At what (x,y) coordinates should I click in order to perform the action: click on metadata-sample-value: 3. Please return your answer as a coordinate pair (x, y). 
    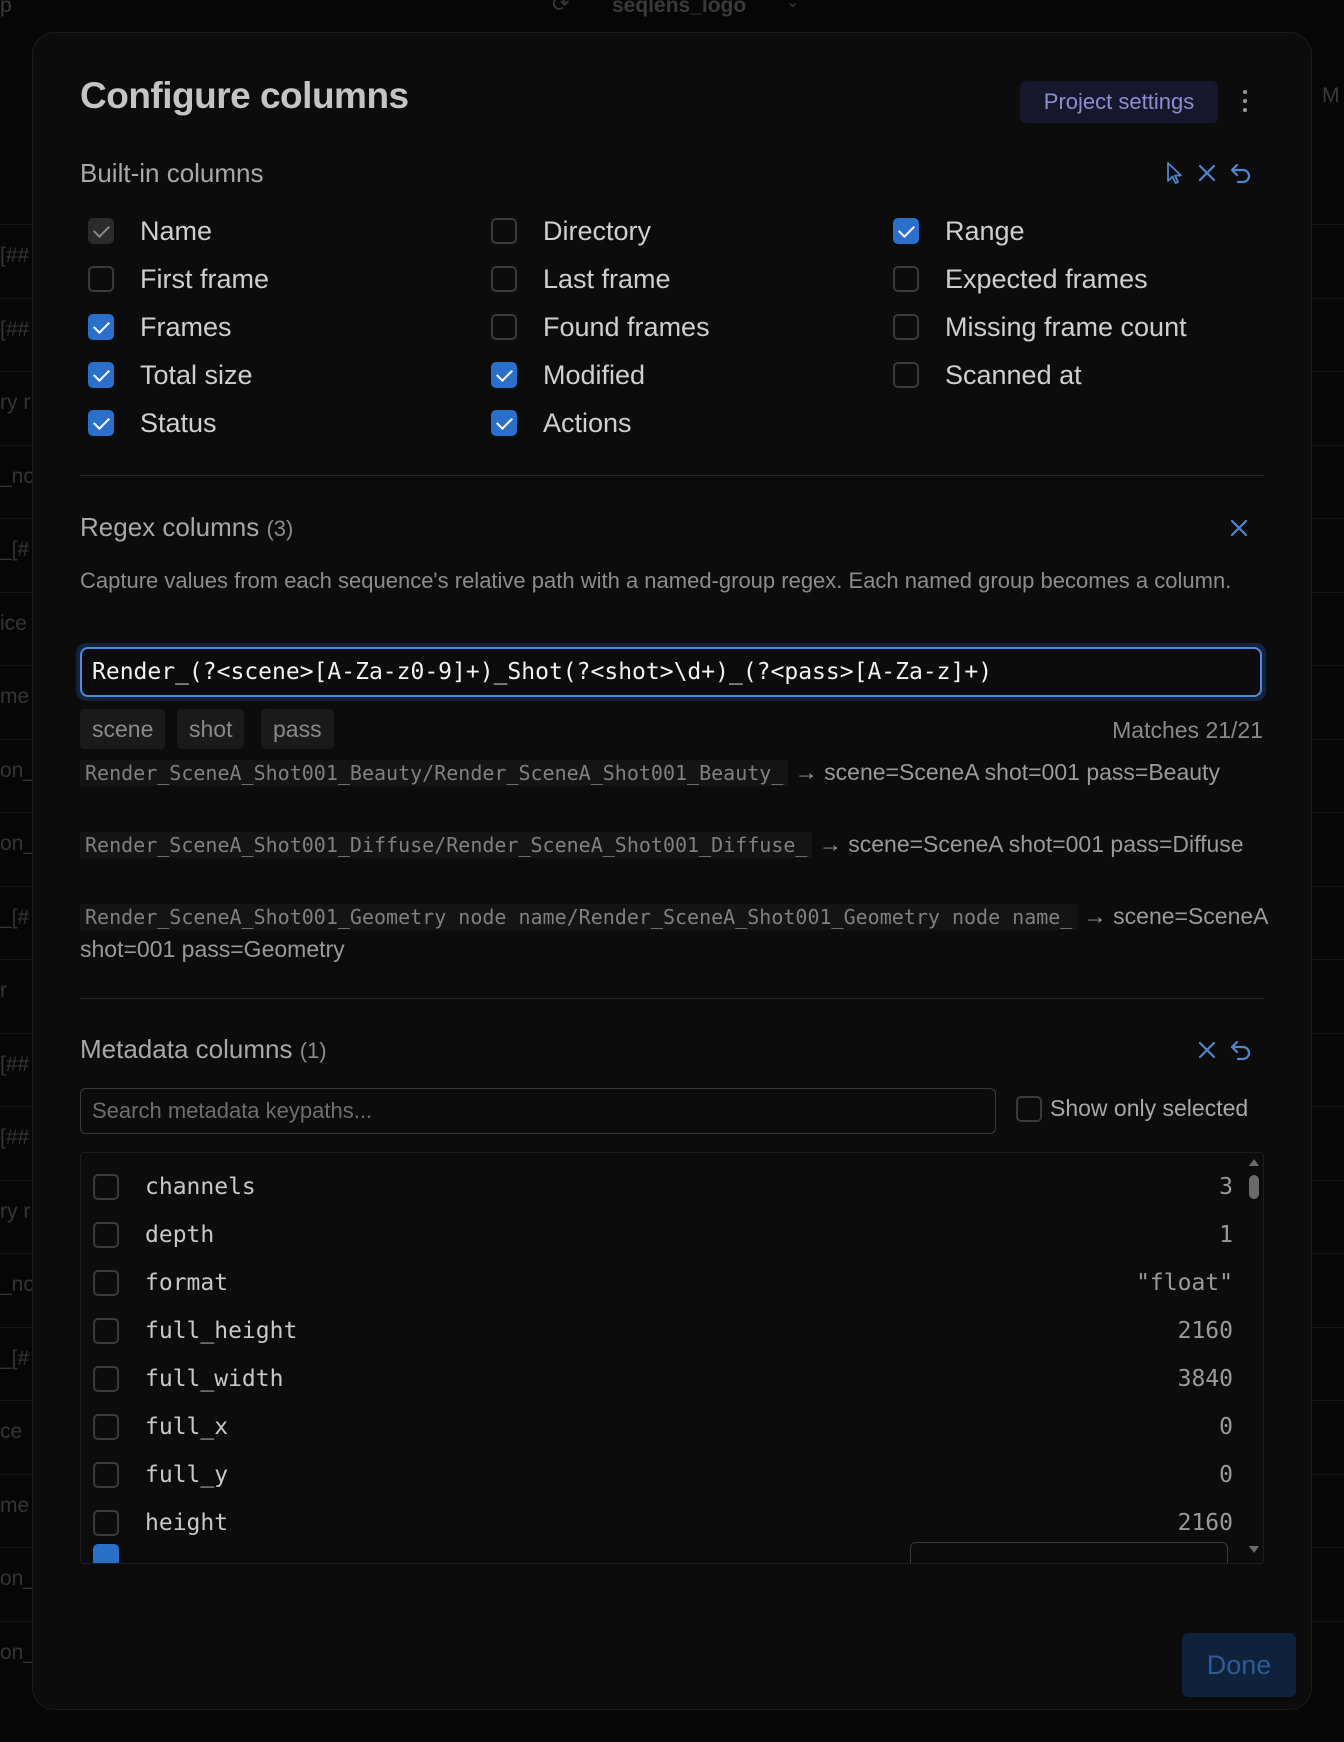
    Looking at the image, I should click on (1226, 1187).